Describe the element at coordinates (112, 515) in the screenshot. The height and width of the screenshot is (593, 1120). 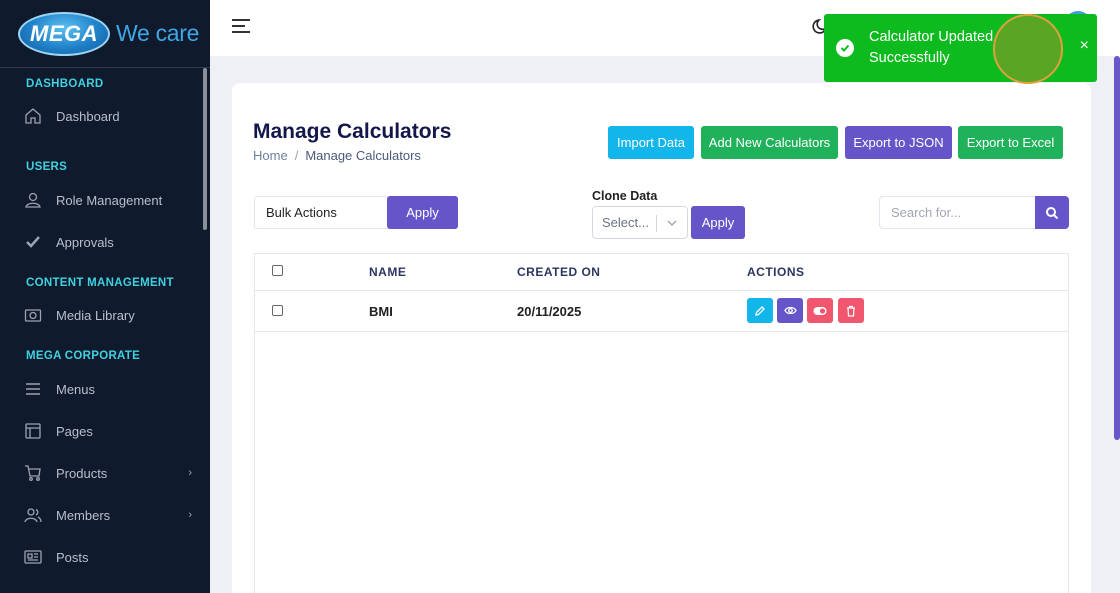
I see `sidebar-item-members: Members ›` at that location.